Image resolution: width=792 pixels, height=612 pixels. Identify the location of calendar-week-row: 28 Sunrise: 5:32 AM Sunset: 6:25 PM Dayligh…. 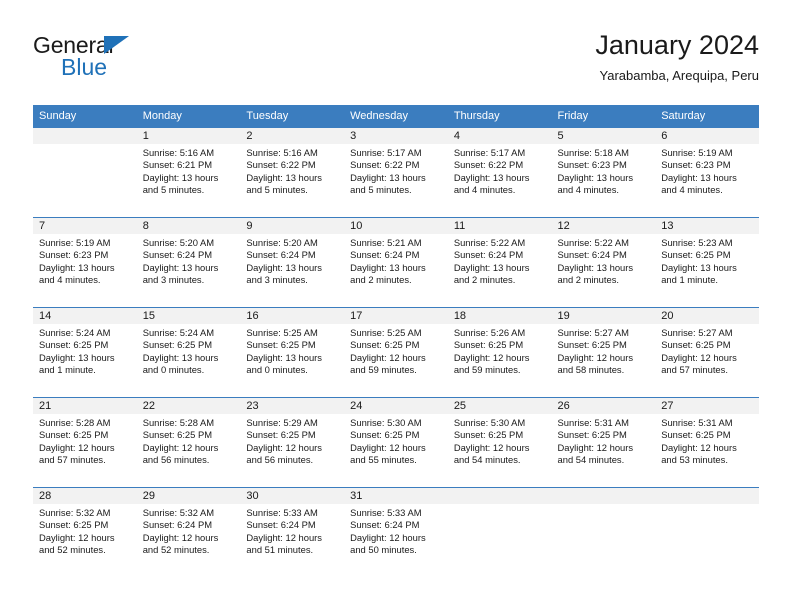
(396, 532).